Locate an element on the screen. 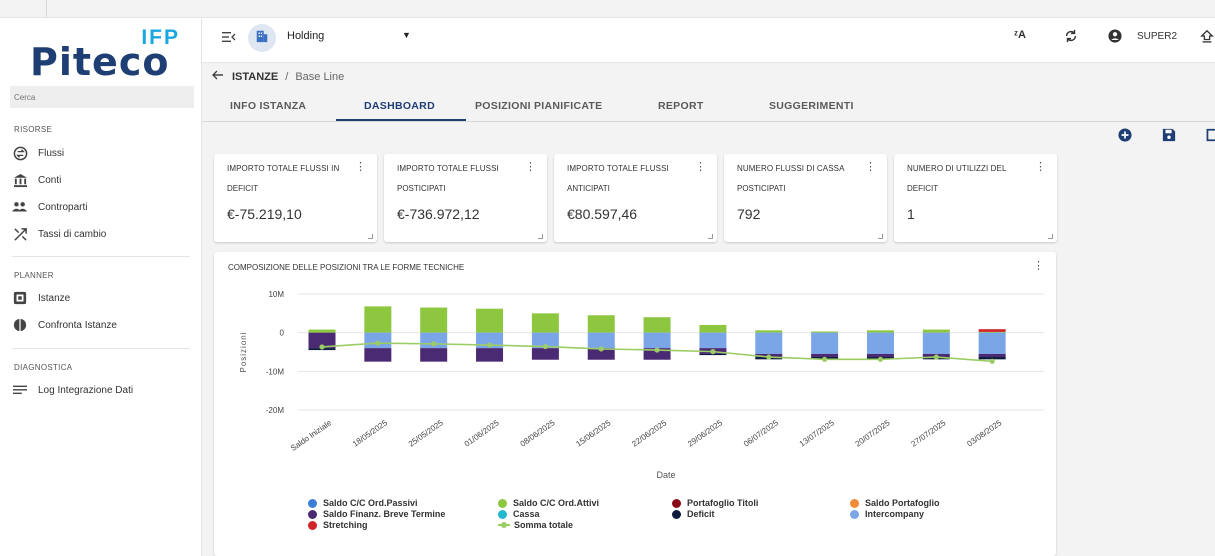 The height and width of the screenshot is (556, 1215). kpi-card-title: NUMERO FLUSSI DI CASSA is located at coordinates (791, 168).